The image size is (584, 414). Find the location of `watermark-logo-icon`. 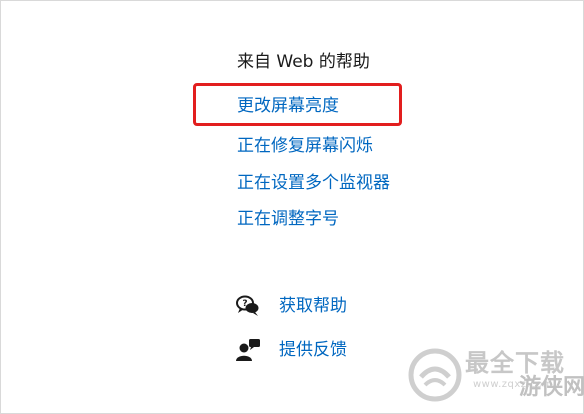

watermark-logo-icon is located at coordinates (435, 375).